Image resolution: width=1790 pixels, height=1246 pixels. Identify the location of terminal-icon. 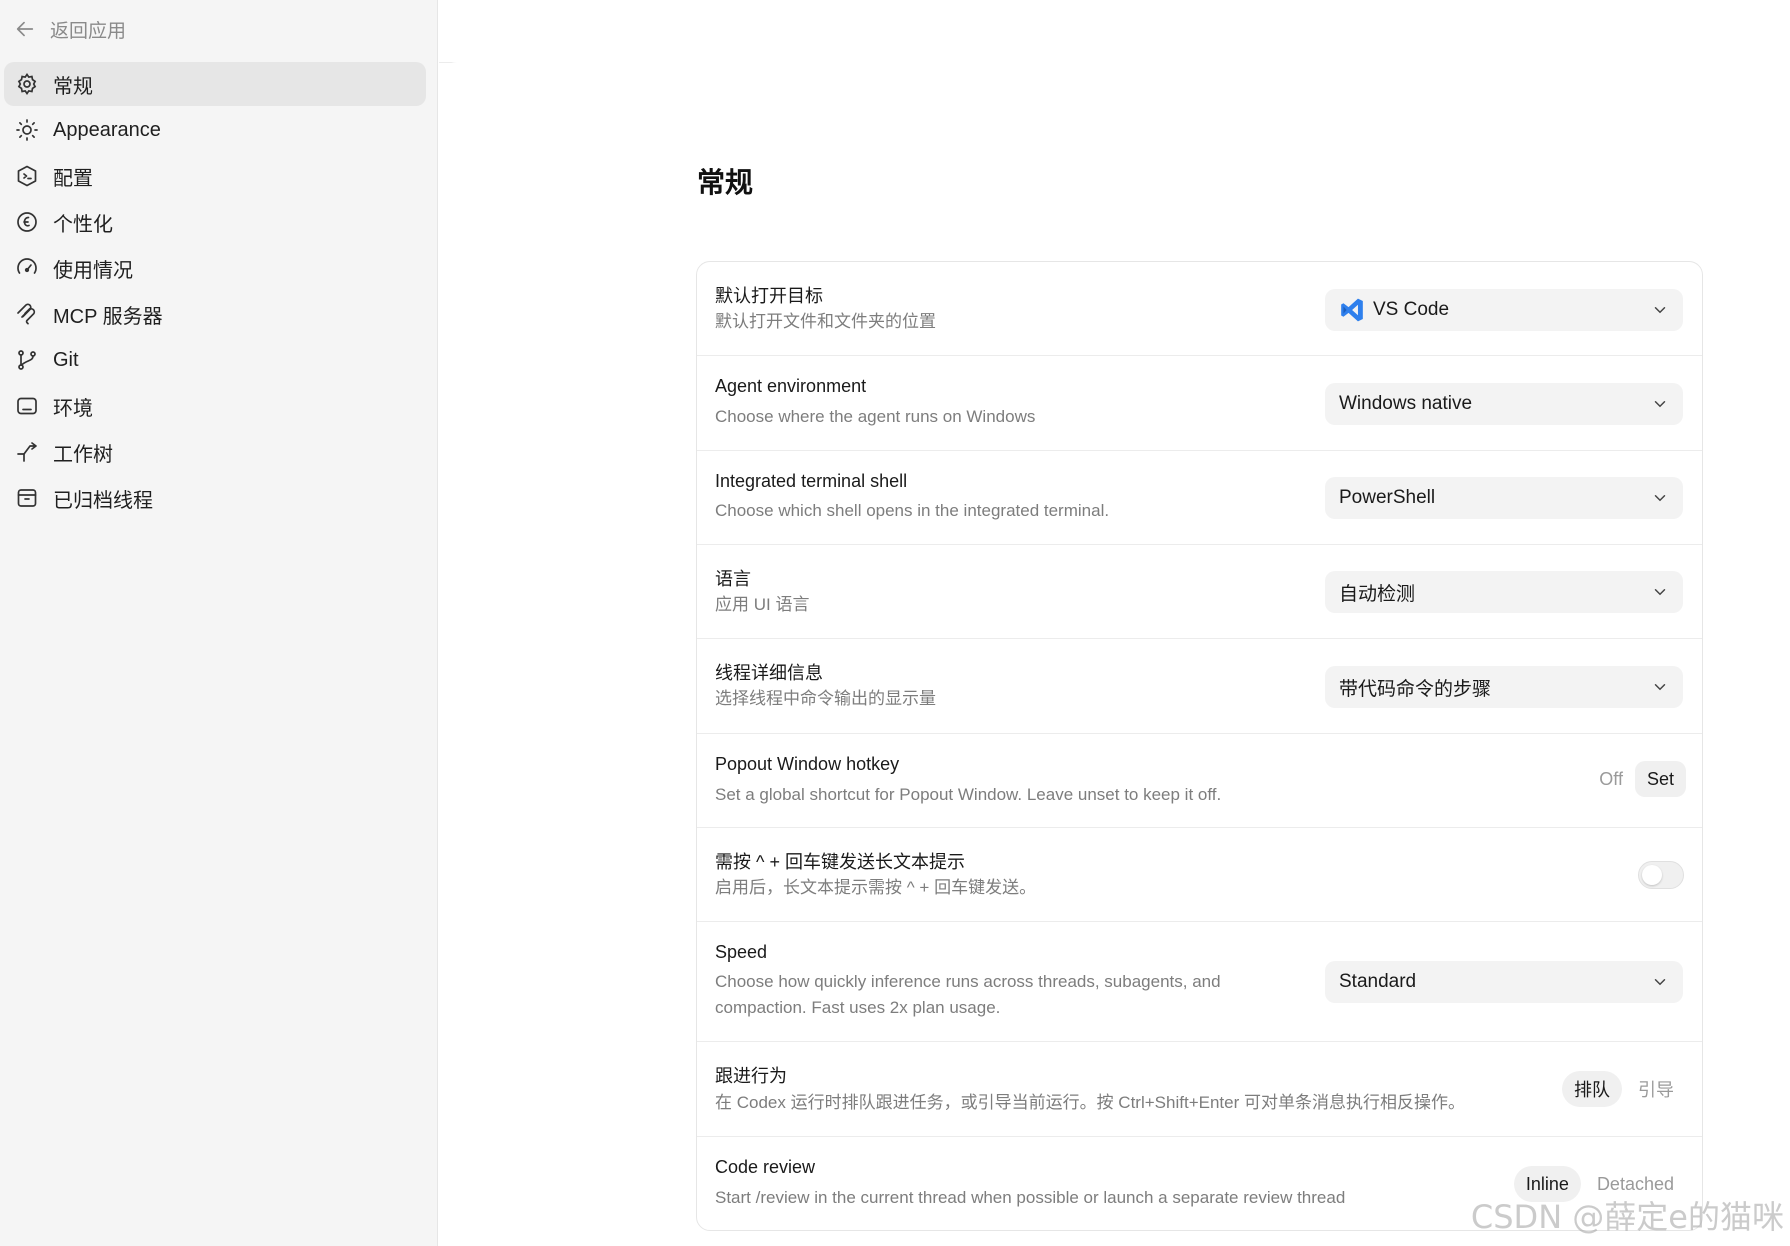
(27, 406).